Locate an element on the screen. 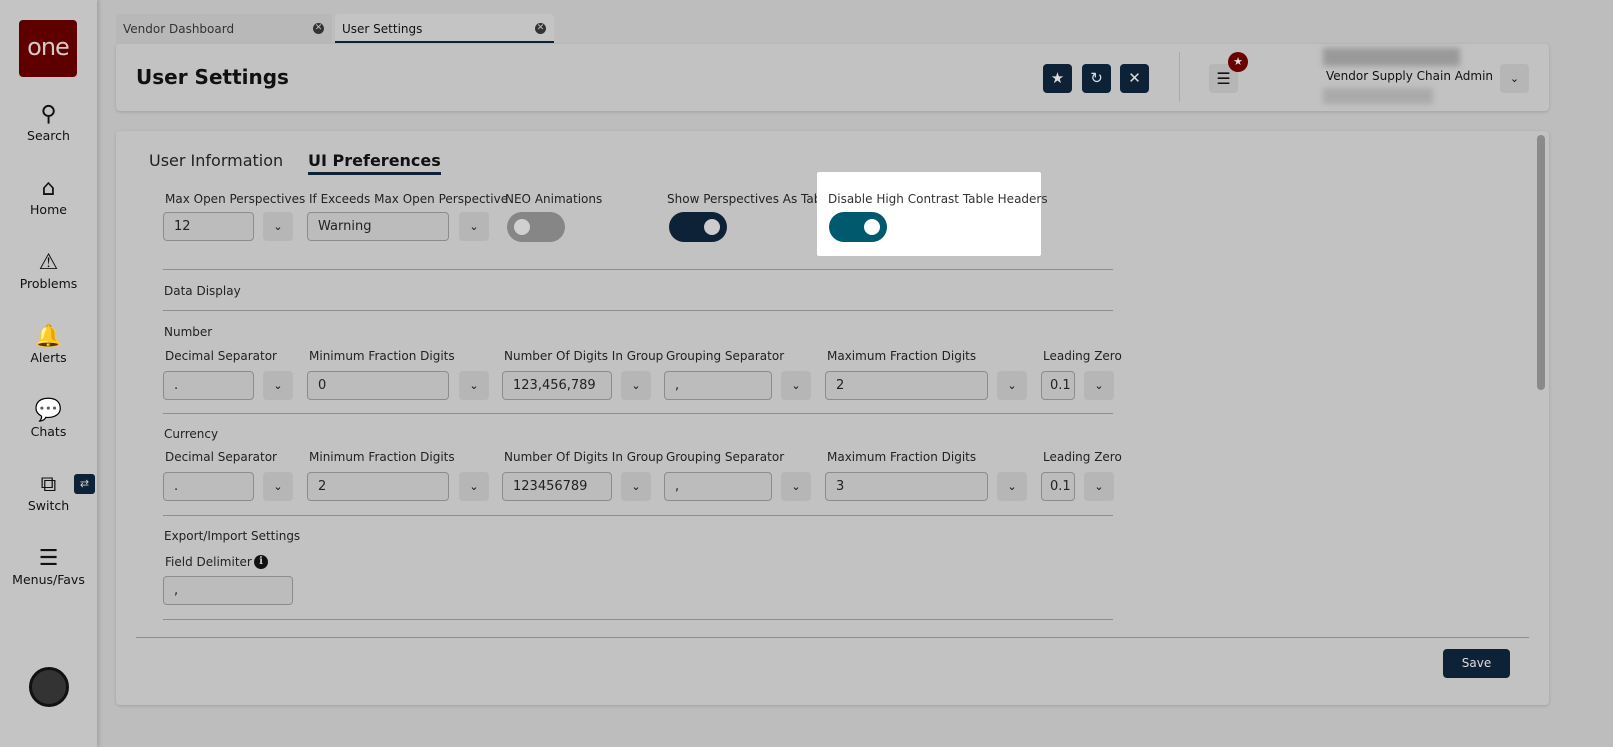  label: Switch is located at coordinates (48, 505).